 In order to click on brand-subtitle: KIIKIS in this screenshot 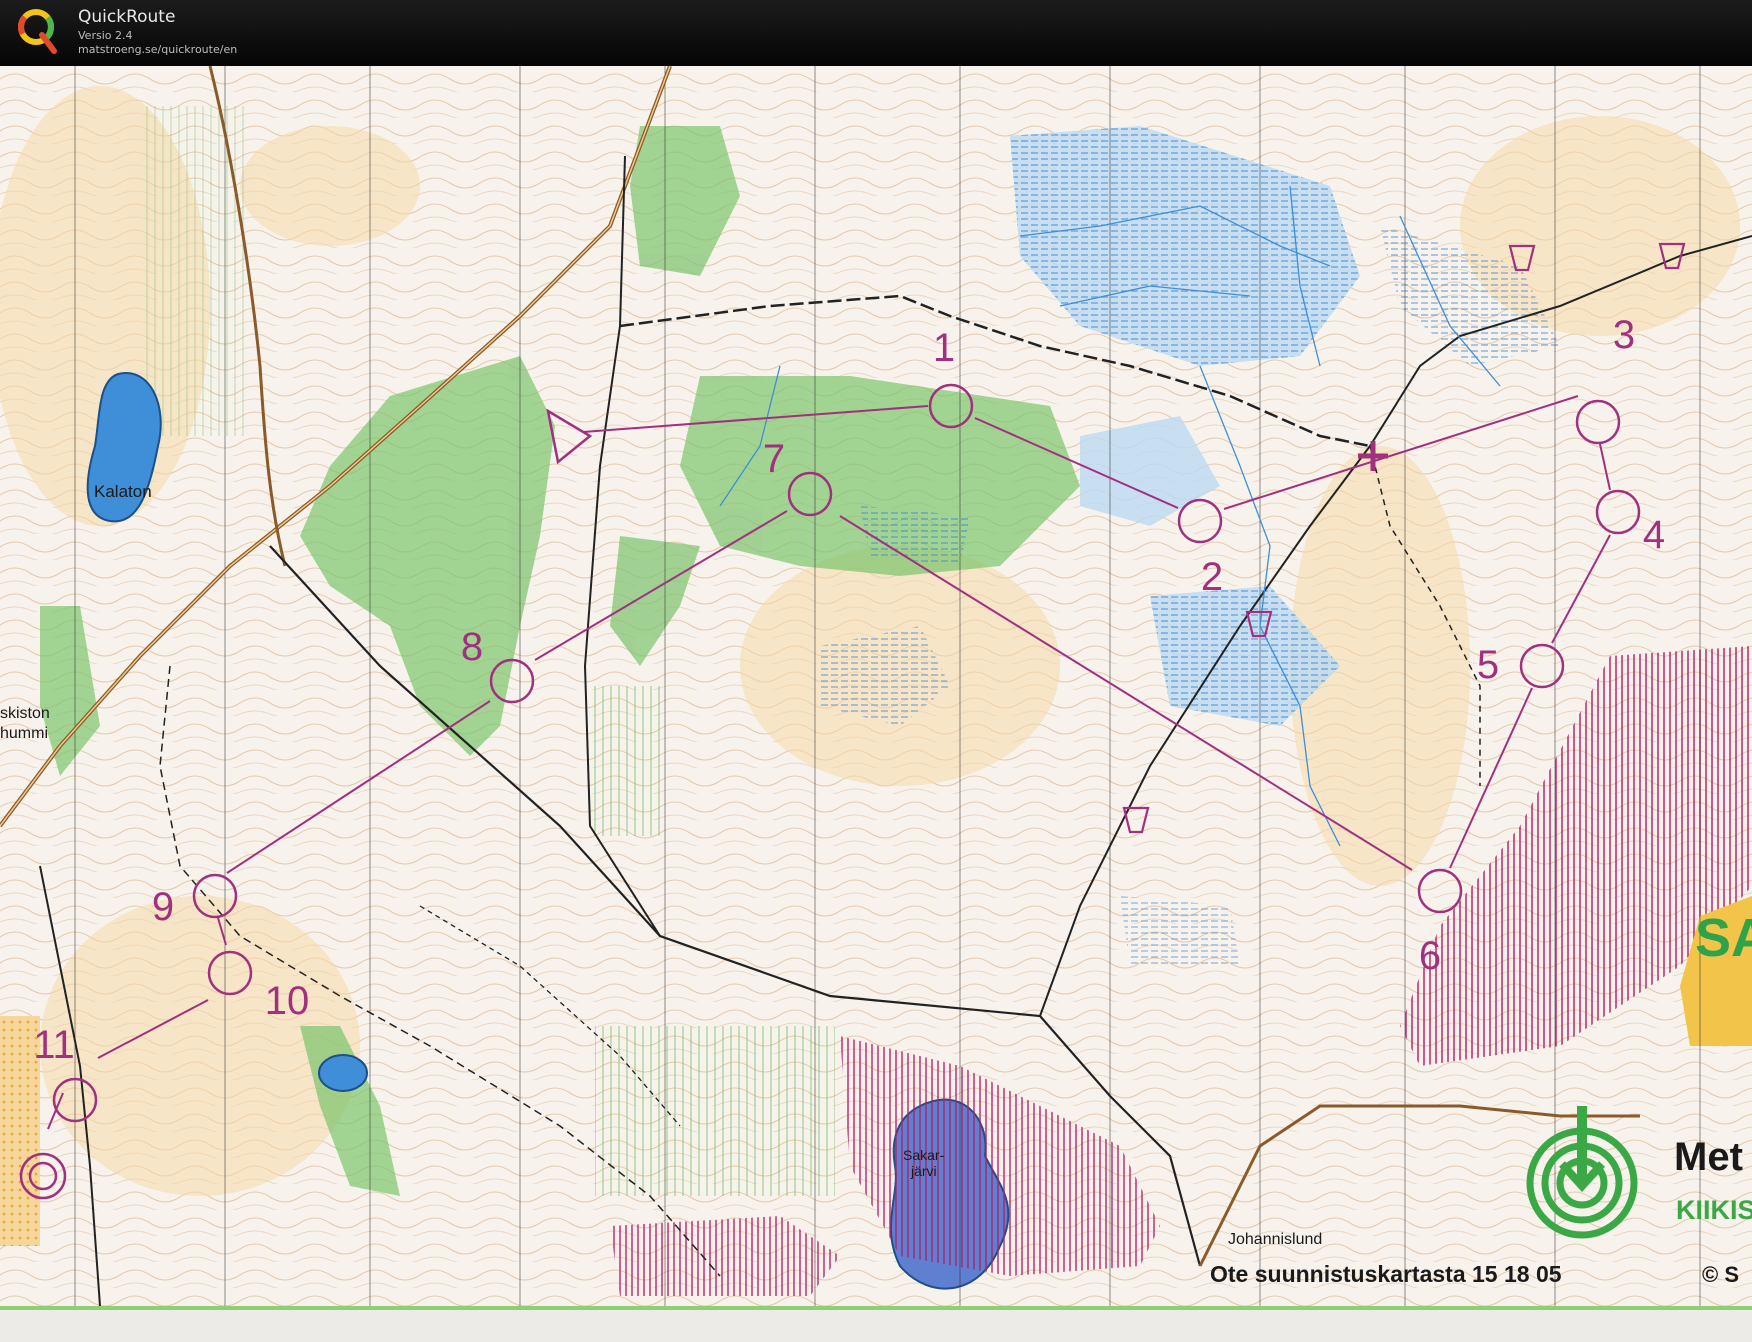, I will do `click(1714, 1210)`.